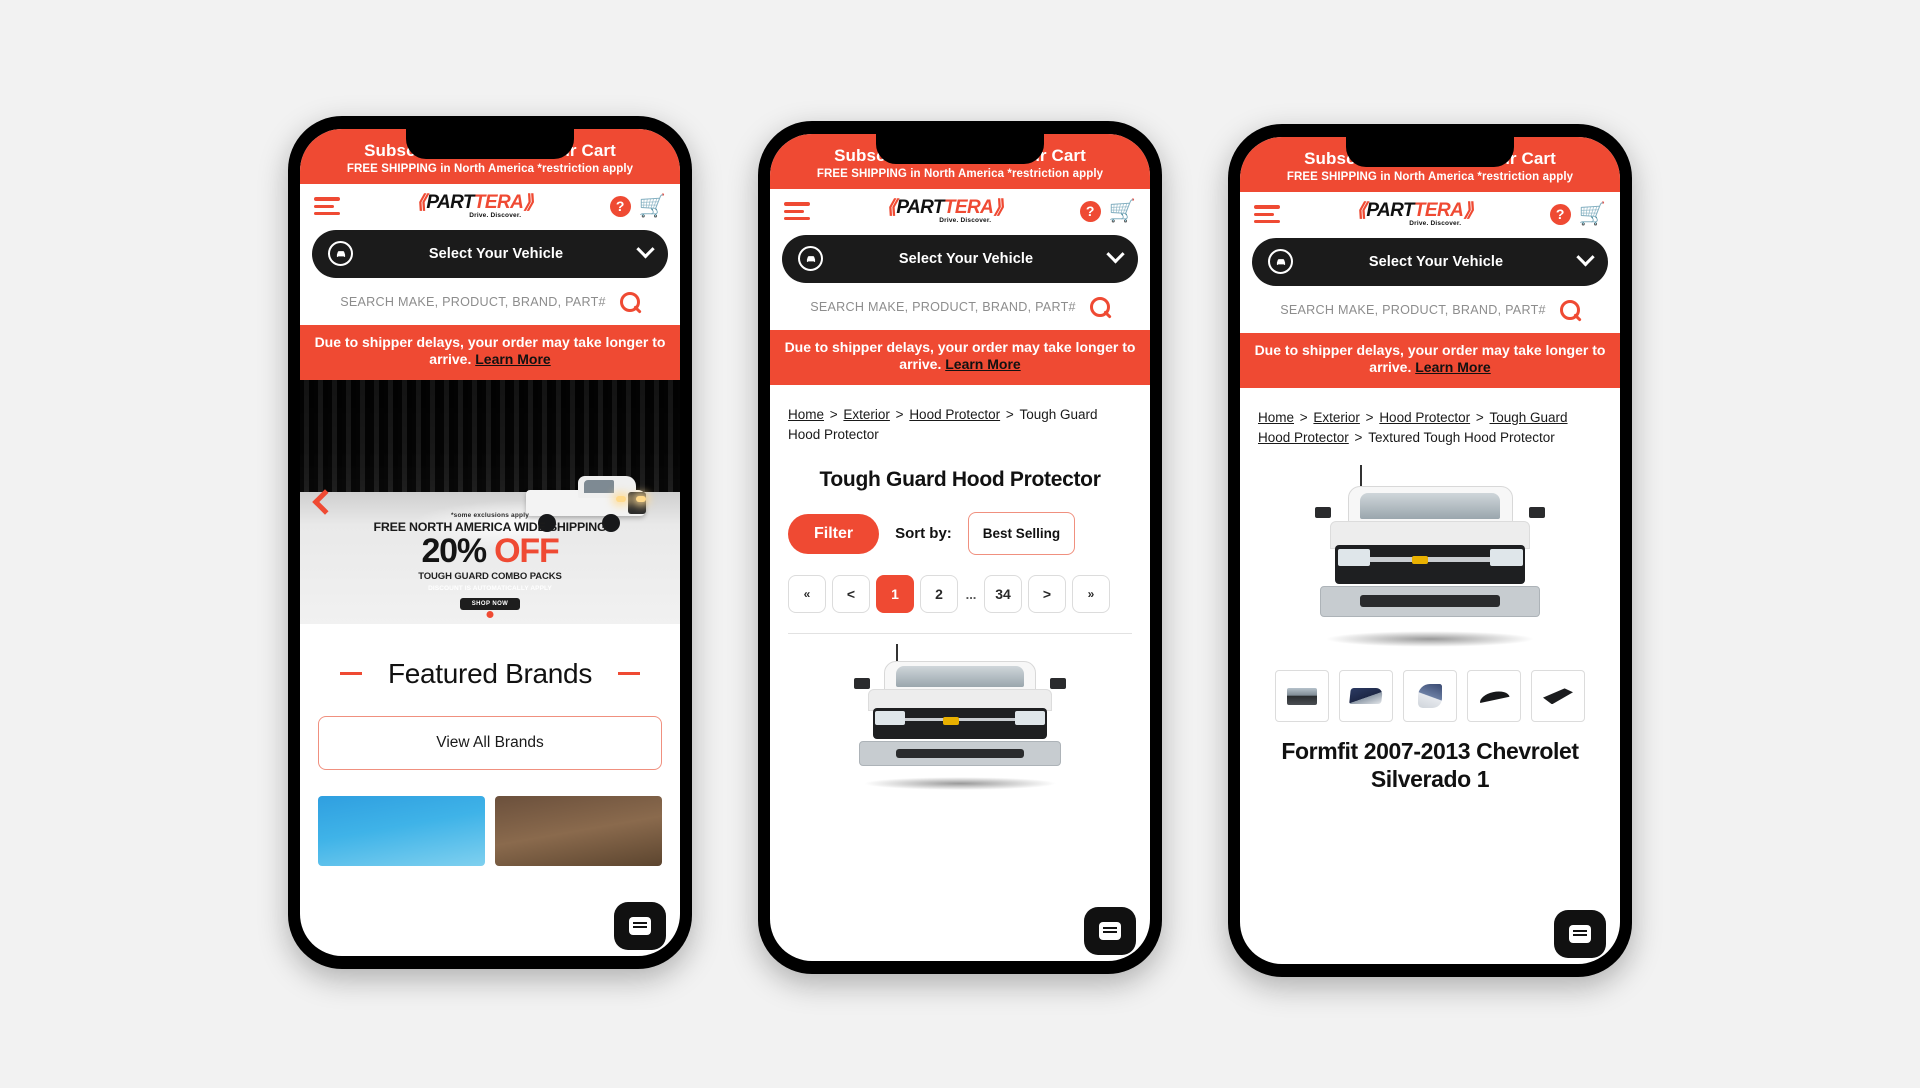  I want to click on view-all-brands-button: View All Brands, so click(490, 742).